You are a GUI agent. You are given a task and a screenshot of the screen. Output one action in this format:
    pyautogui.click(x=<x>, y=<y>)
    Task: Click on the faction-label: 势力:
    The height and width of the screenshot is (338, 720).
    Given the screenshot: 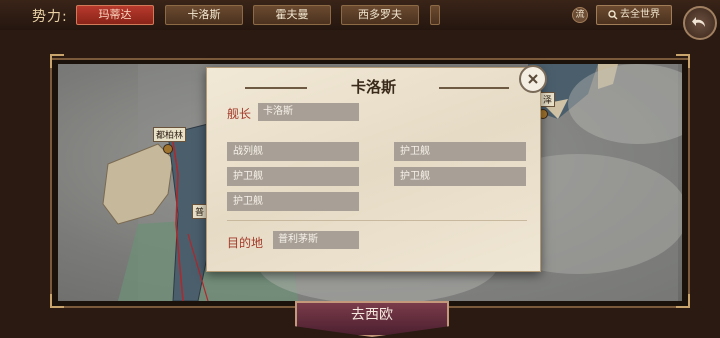 What is the action you would take?
    pyautogui.click(x=50, y=17)
    